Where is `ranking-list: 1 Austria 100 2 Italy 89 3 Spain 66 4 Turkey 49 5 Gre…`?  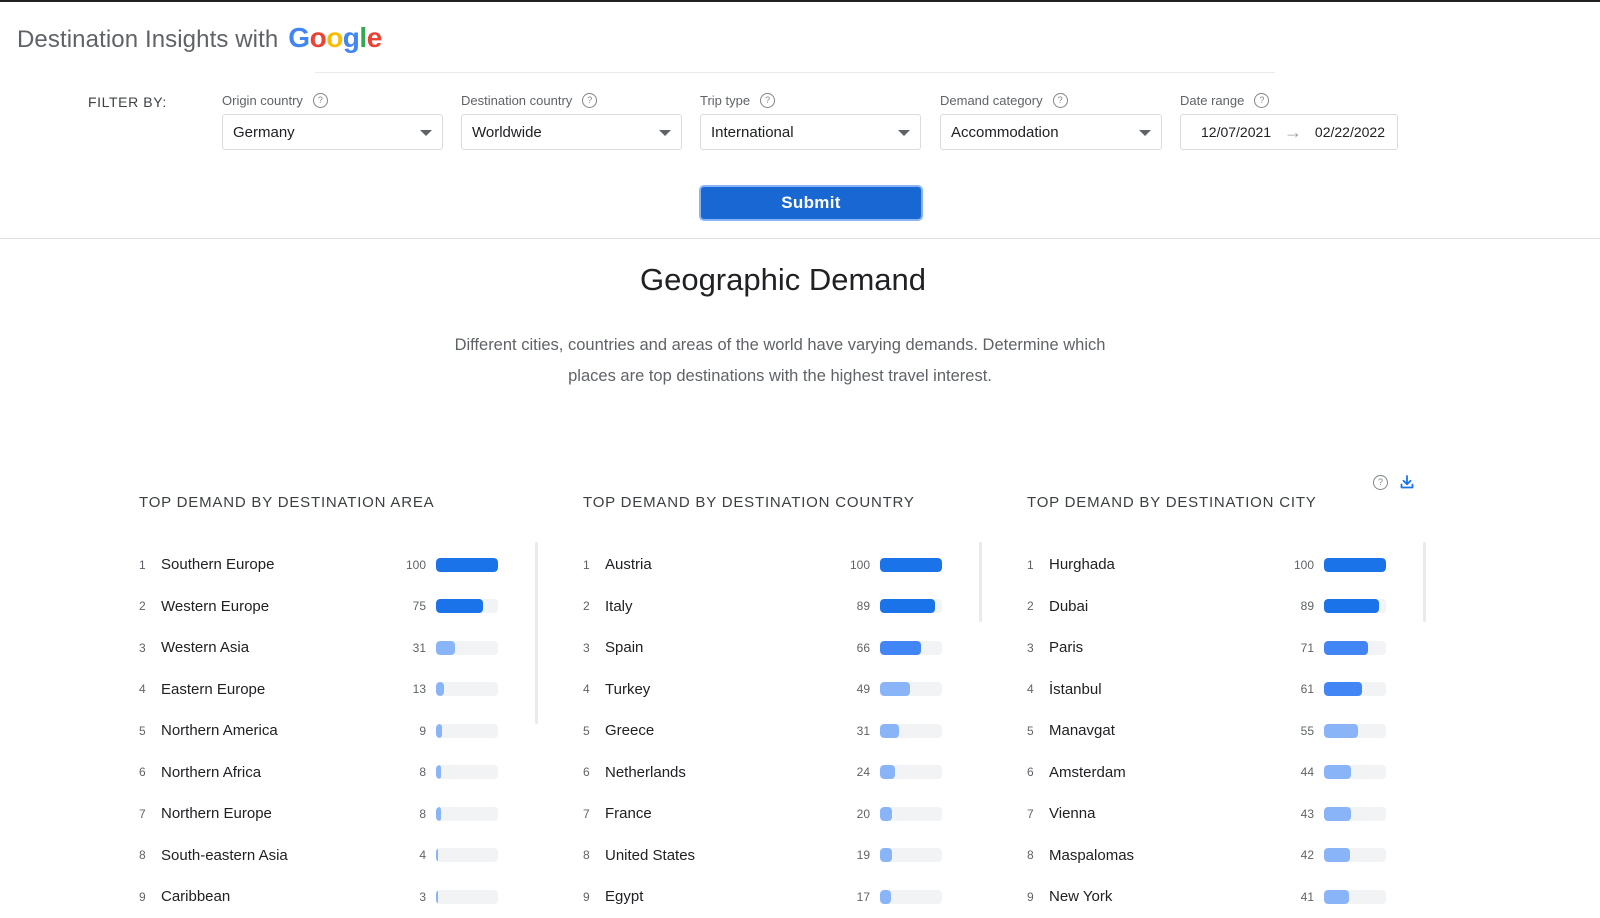
ranking-list: 1 Austria 100 2 Italy 89 3 Spain 66 4 Turkey 49 5 Gre… is located at coordinates (783, 731).